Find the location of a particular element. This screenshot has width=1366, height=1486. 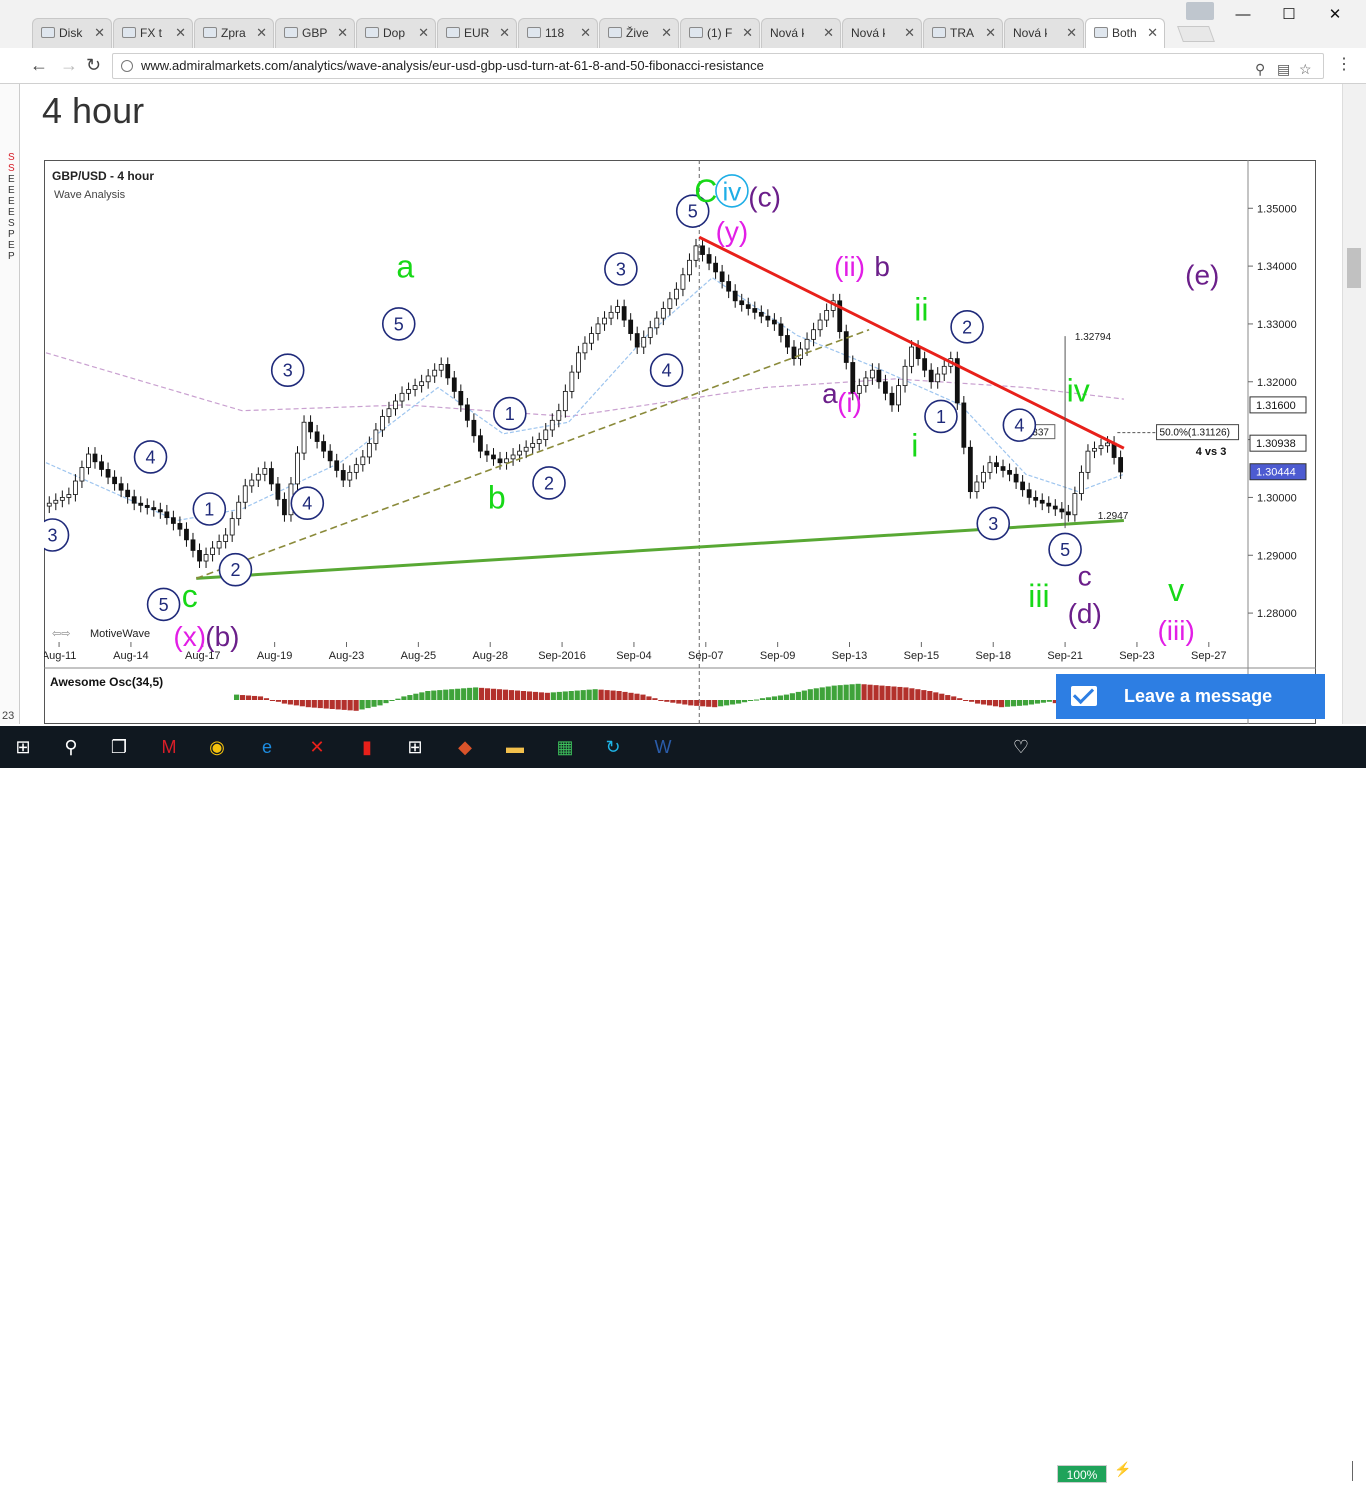

scrollbar-thumb is located at coordinates (1354, 268).